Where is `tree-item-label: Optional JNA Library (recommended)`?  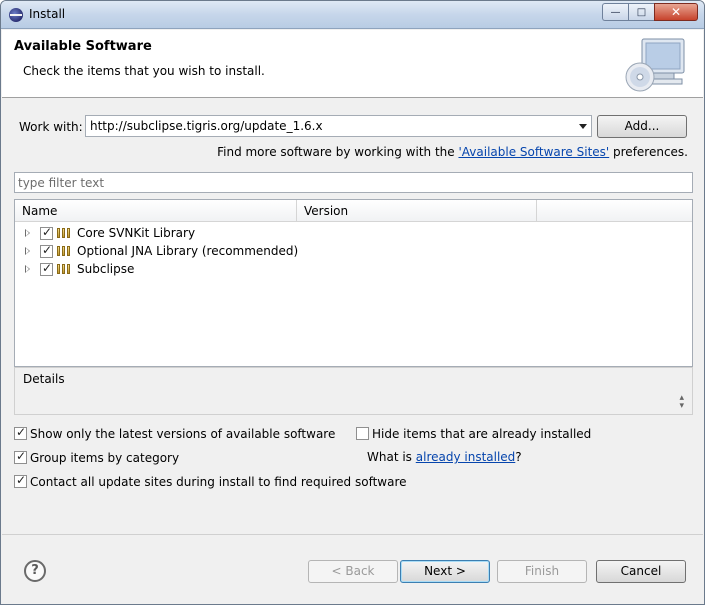 tree-item-label: Optional JNA Library (recommended) is located at coordinates (188, 251).